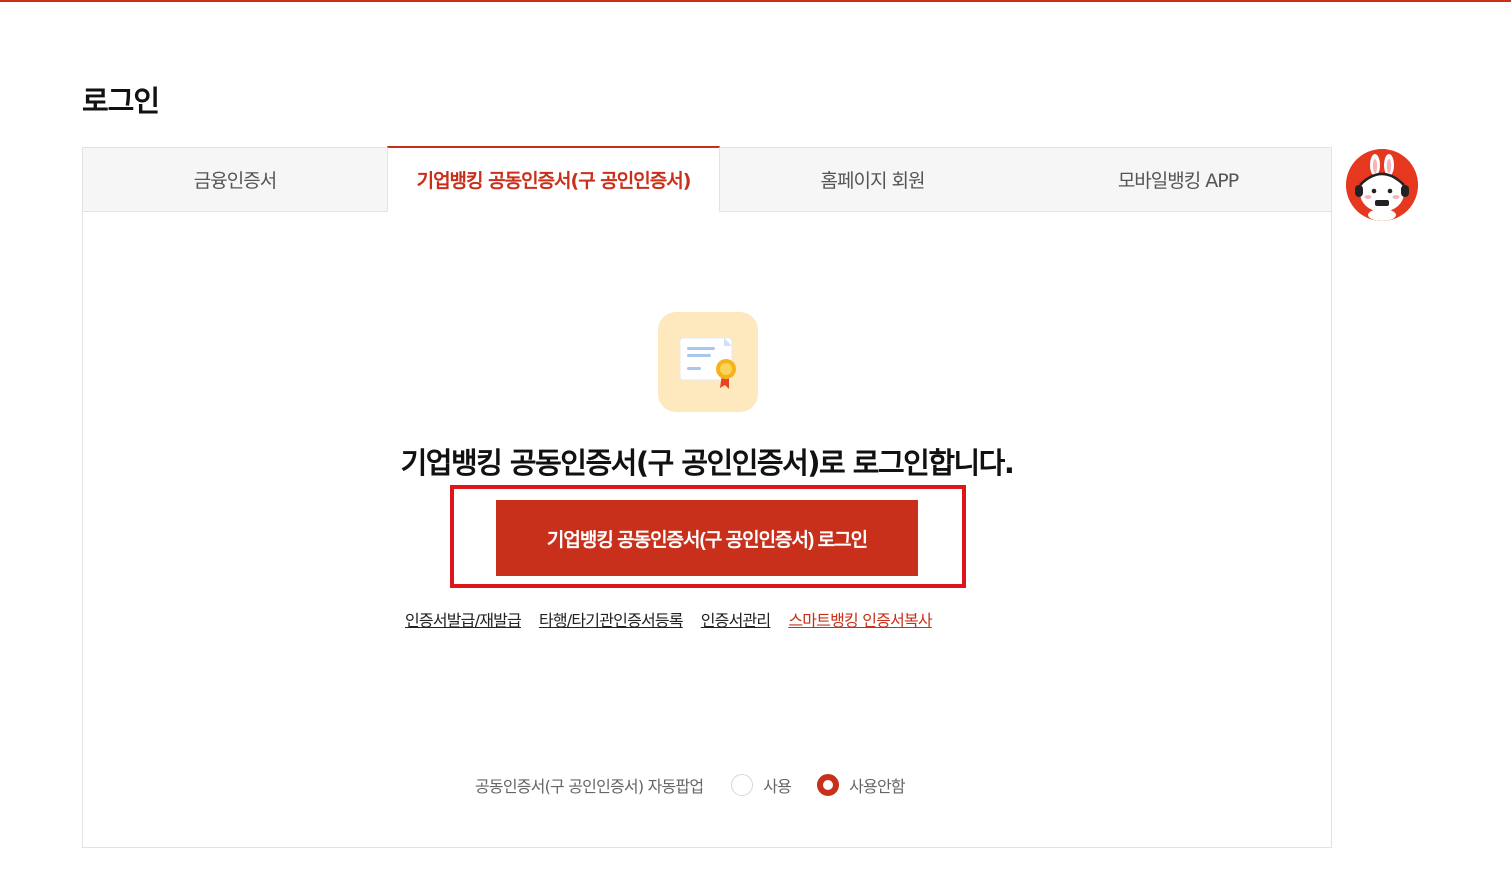 The width and height of the screenshot is (1511, 893). Describe the element at coordinates (1178, 180) in the screenshot. I see `tab-mobile-banking-app: 모바일뱅킹 APP` at that location.